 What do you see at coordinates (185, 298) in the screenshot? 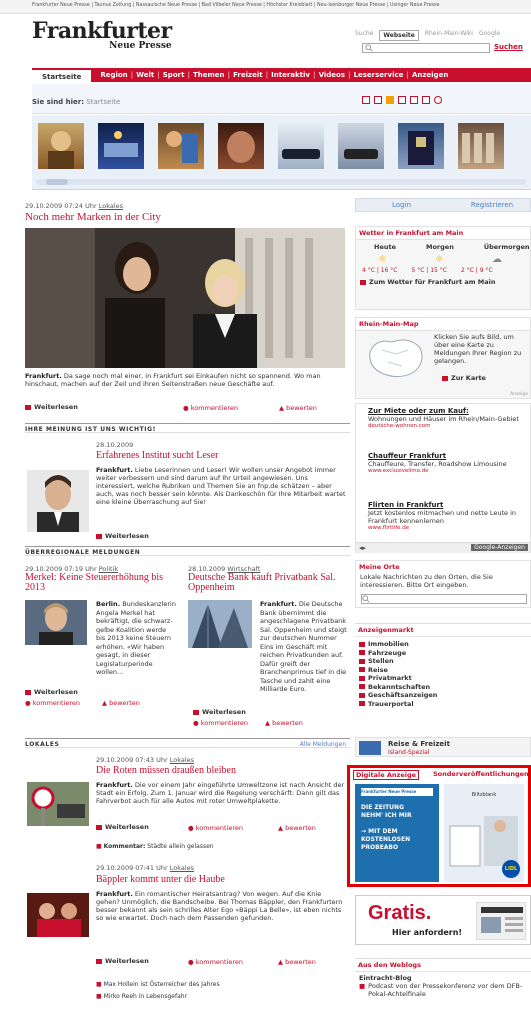
I see `hero-image` at bounding box center [185, 298].